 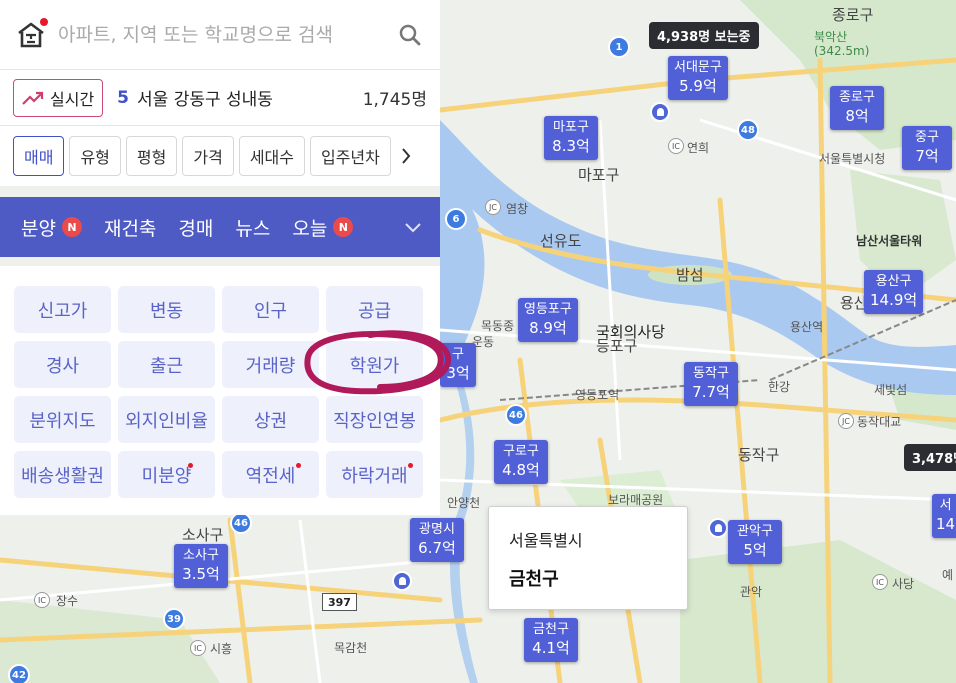 I want to click on layer-button: 직장인연봉, so click(x=374, y=419).